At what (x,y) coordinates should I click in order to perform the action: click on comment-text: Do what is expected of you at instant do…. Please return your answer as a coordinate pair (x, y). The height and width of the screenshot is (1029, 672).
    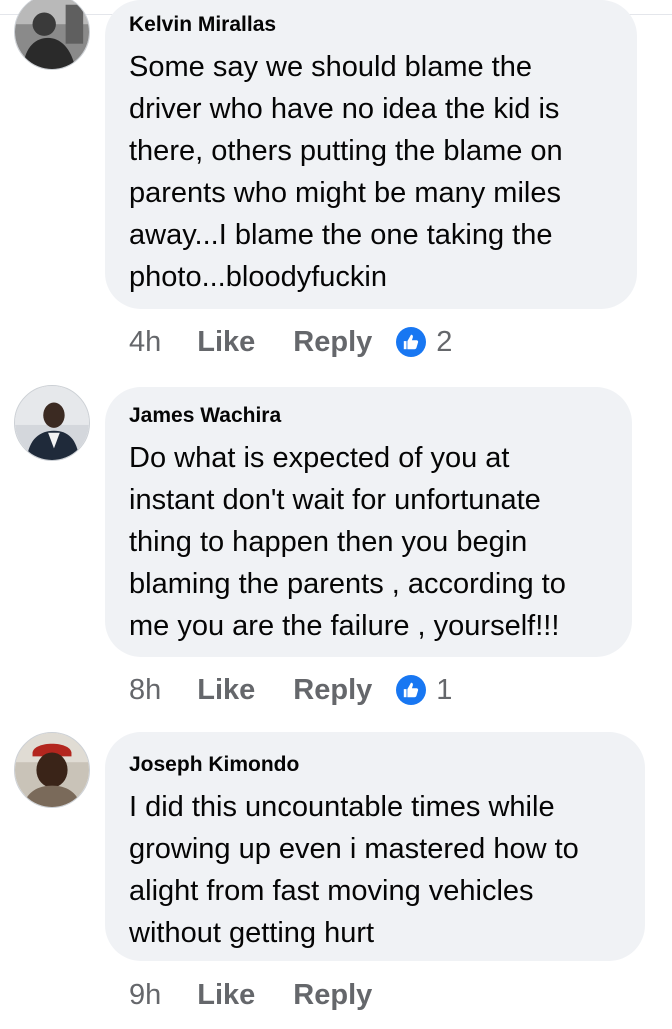
    Looking at the image, I should click on (347, 542).